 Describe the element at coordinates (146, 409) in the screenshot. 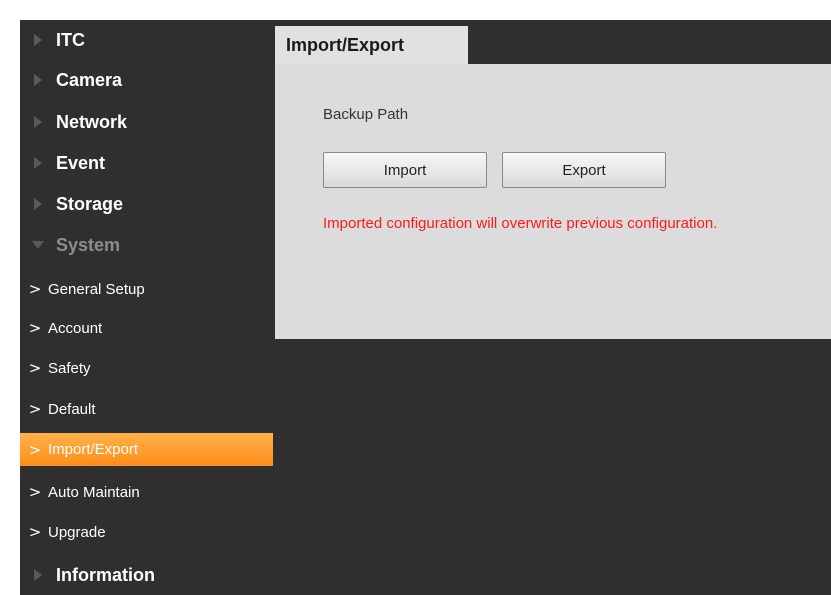

I see `sidebar-subitem-default: > Default` at that location.